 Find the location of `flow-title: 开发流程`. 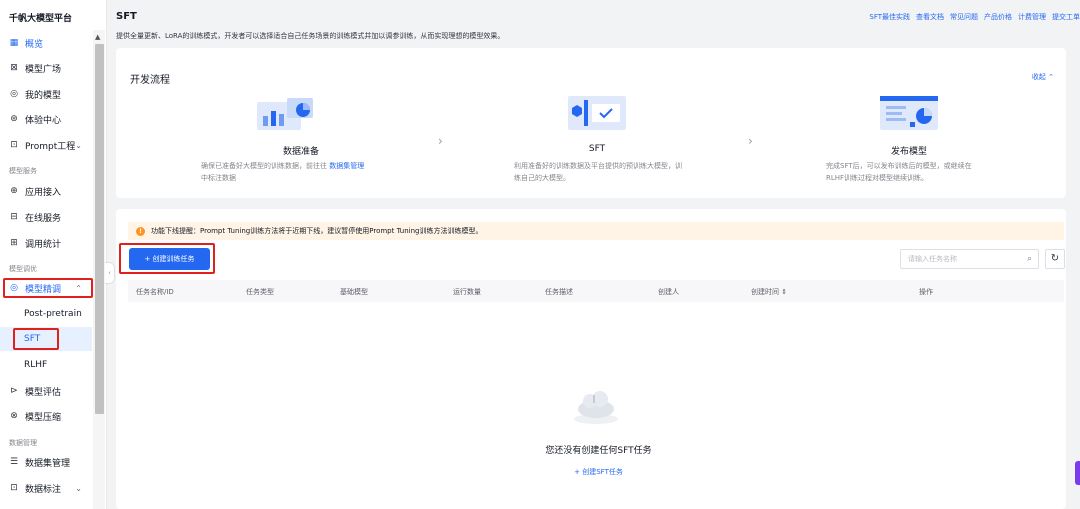

flow-title: 开发流程 is located at coordinates (150, 80).